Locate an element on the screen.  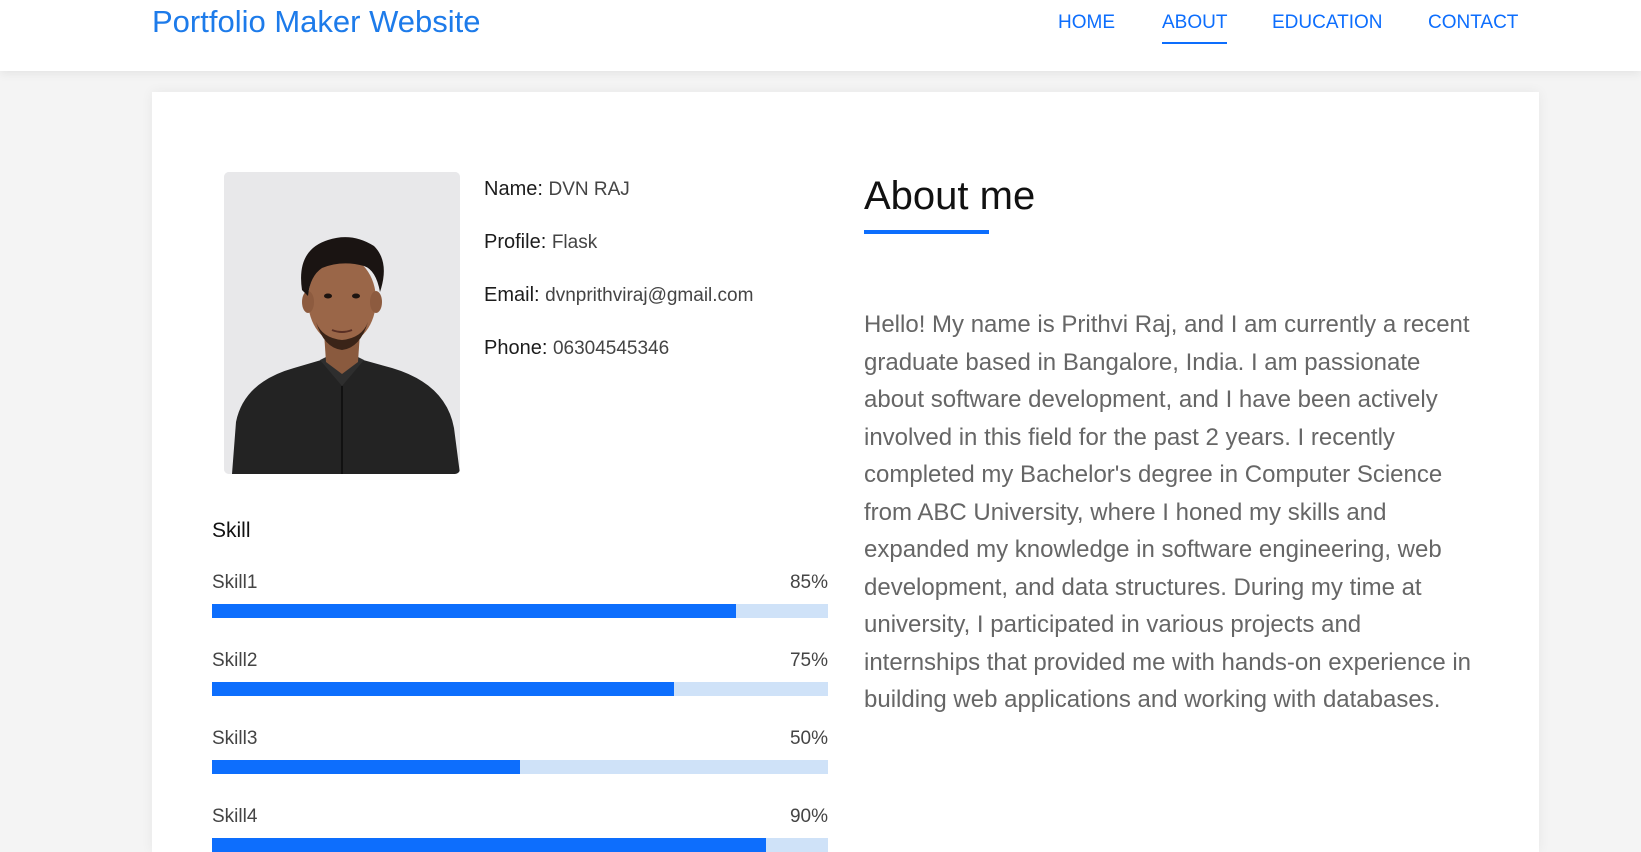
skills-heading: Skill is located at coordinates (231, 530).